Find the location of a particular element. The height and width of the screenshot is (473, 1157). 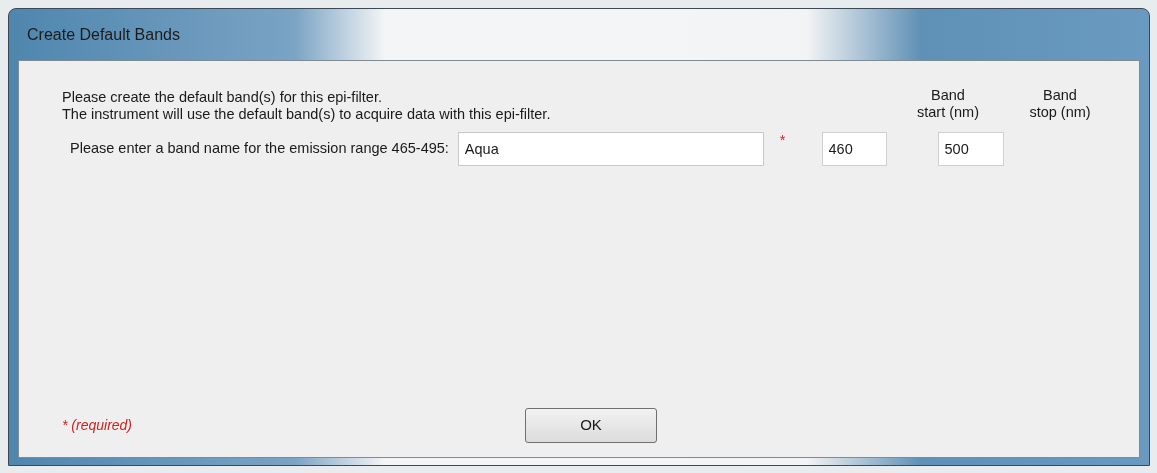

required-mark: * is located at coordinates (782, 140).